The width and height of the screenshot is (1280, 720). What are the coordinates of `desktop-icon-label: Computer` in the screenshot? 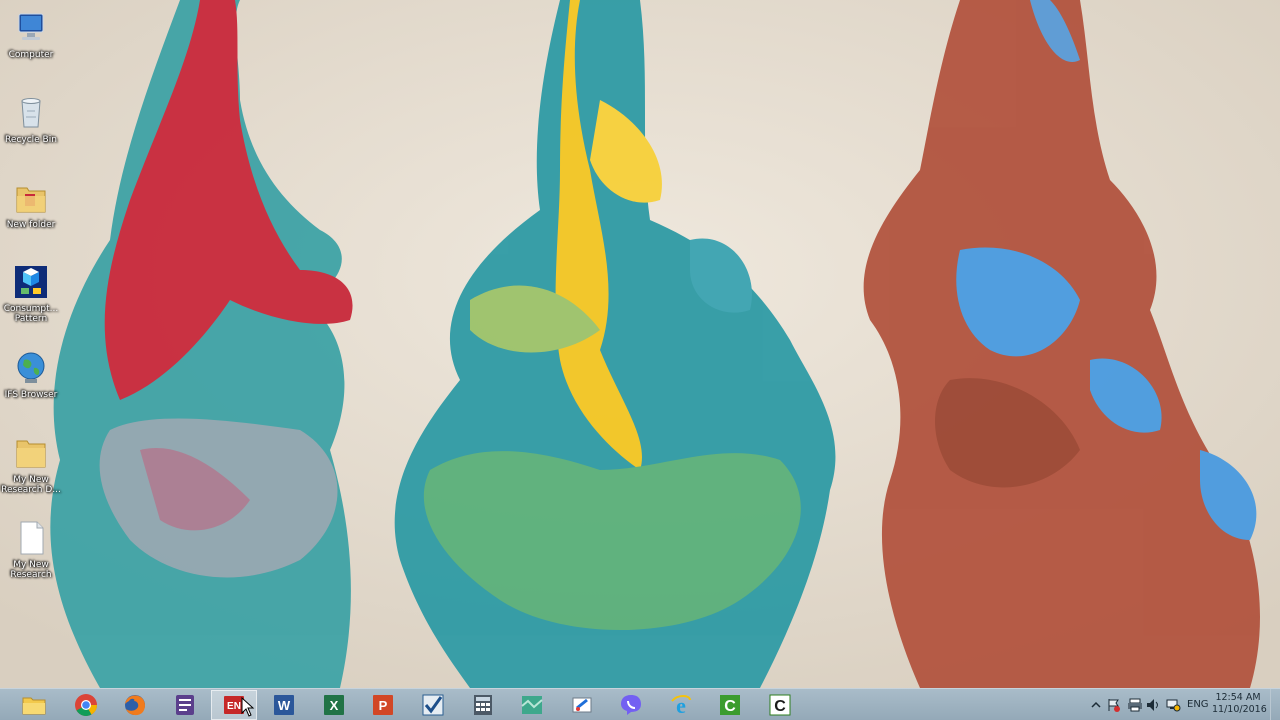 It's located at (31, 55).